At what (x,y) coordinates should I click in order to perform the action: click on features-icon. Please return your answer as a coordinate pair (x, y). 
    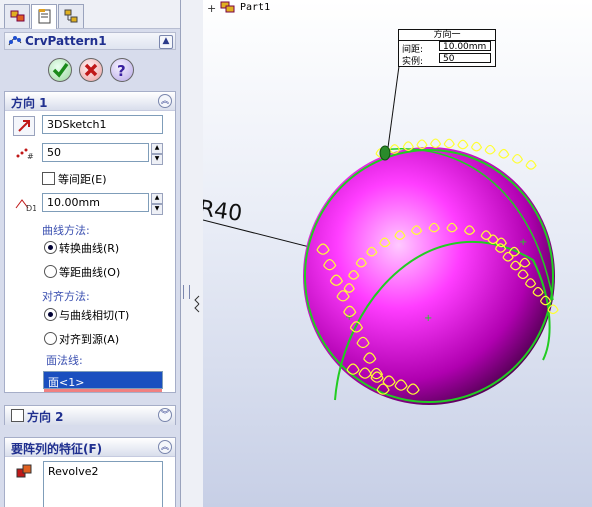
    Looking at the image, I should click on (25, 473).